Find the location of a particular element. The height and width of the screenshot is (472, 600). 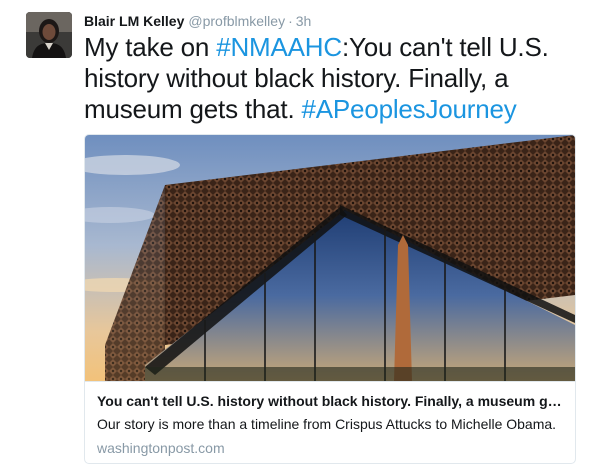

card-domain: washingtonpost.com is located at coordinates (161, 448).